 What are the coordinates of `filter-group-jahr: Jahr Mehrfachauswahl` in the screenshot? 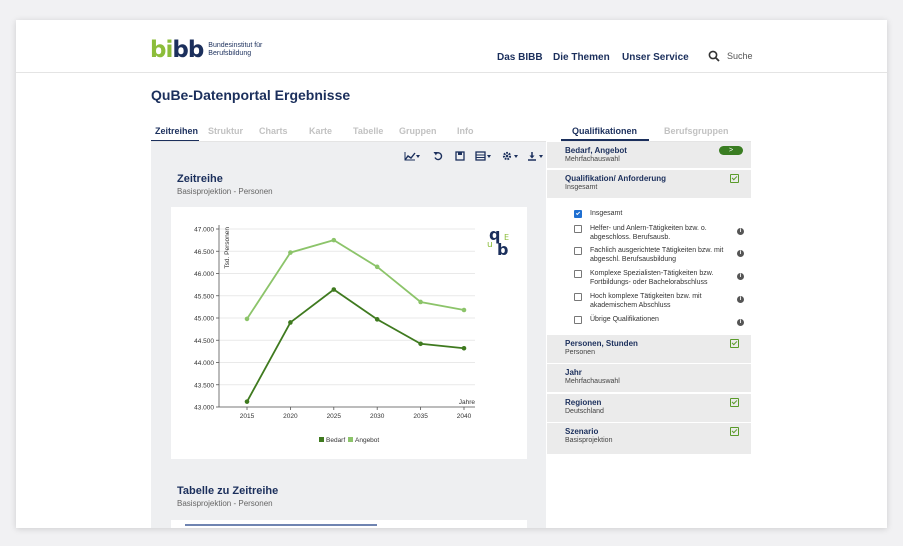 It's located at (649, 378).